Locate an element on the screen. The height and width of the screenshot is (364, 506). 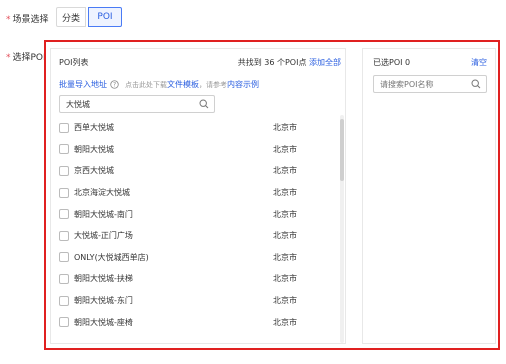
scene-option-category: 分类 is located at coordinates (71, 17).